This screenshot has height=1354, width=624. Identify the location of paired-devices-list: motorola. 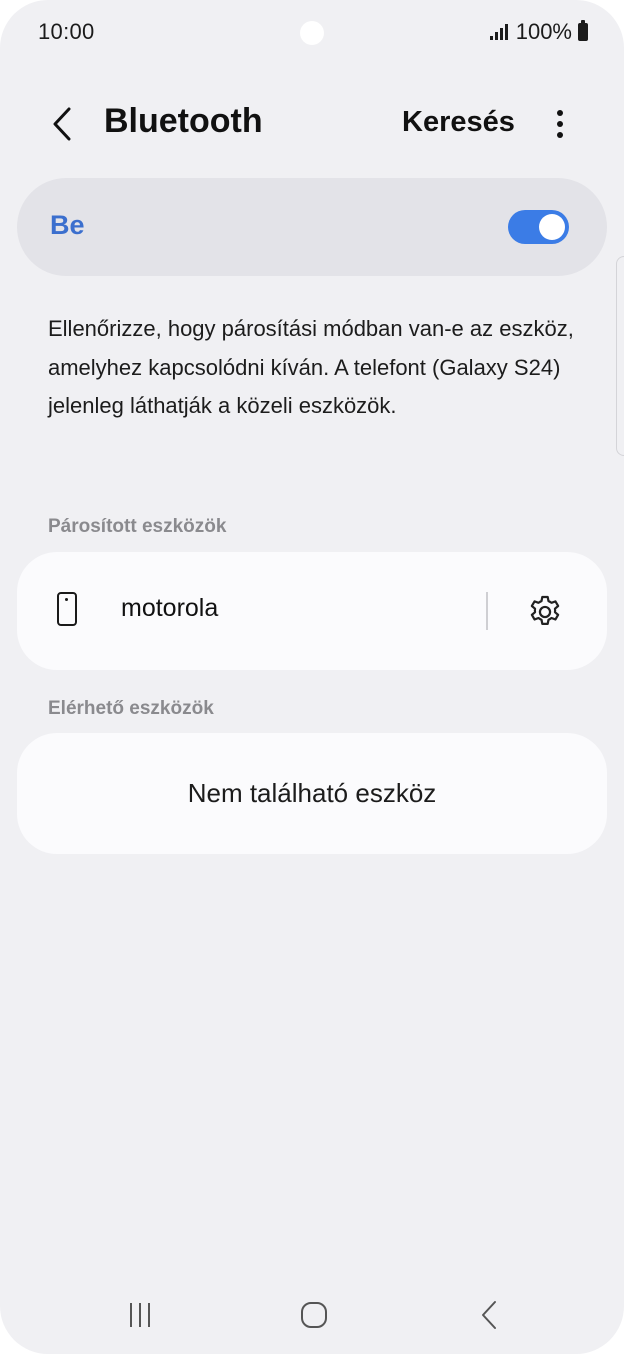
(312, 611).